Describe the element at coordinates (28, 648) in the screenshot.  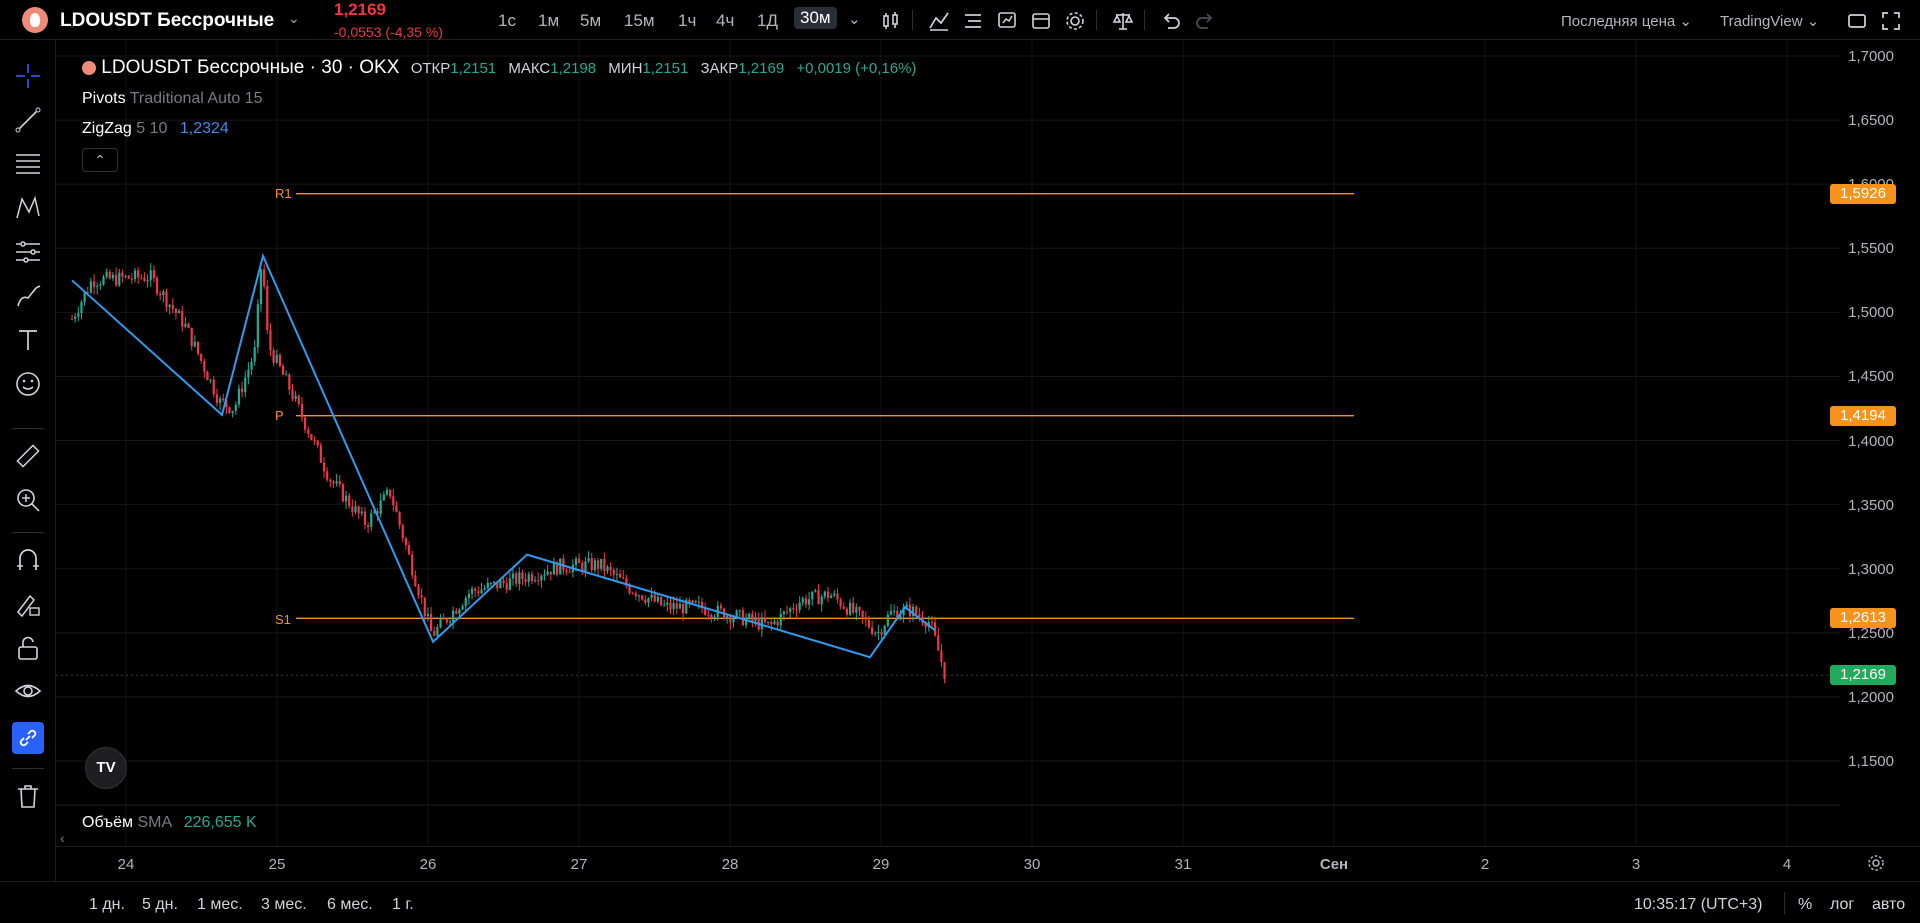
I see `unlock-icon` at that location.